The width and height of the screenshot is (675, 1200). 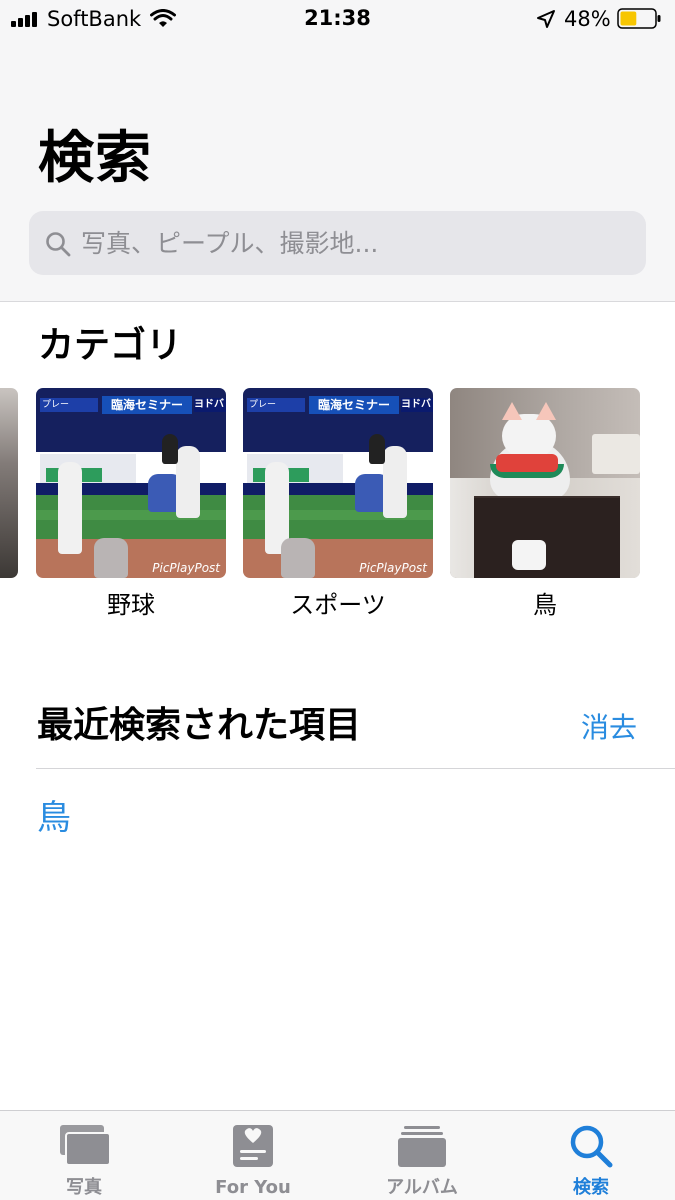 I want to click on tab-photos: 写真, so click(x=84, y=1155).